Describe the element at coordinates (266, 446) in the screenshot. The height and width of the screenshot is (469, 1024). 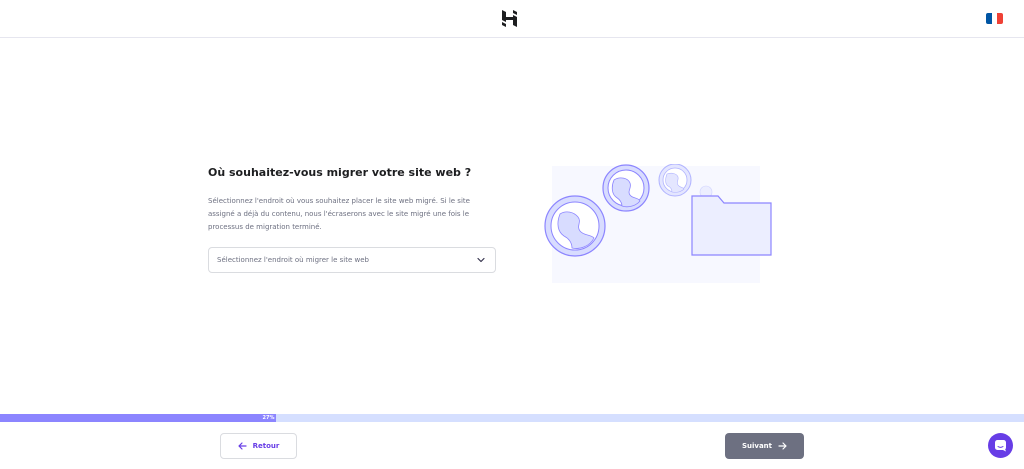
I see `back-button-label: Retour` at that location.